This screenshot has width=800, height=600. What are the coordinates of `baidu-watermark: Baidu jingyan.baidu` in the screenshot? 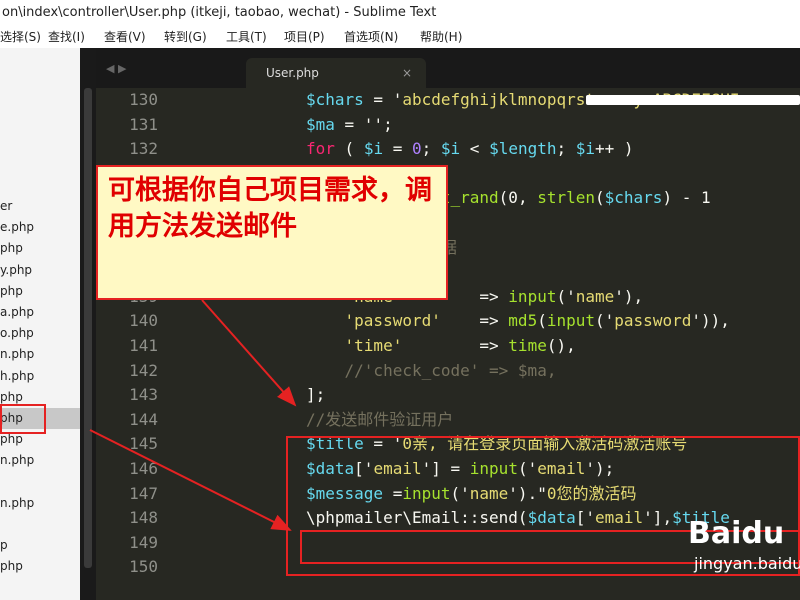 It's located at (744, 553).